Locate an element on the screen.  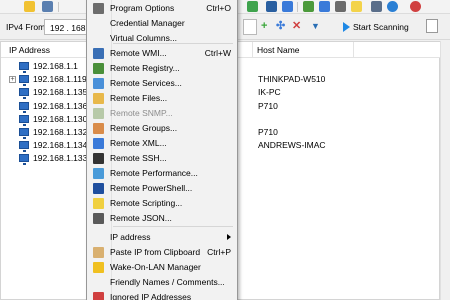
files-icon is located at coordinates (98, 98).